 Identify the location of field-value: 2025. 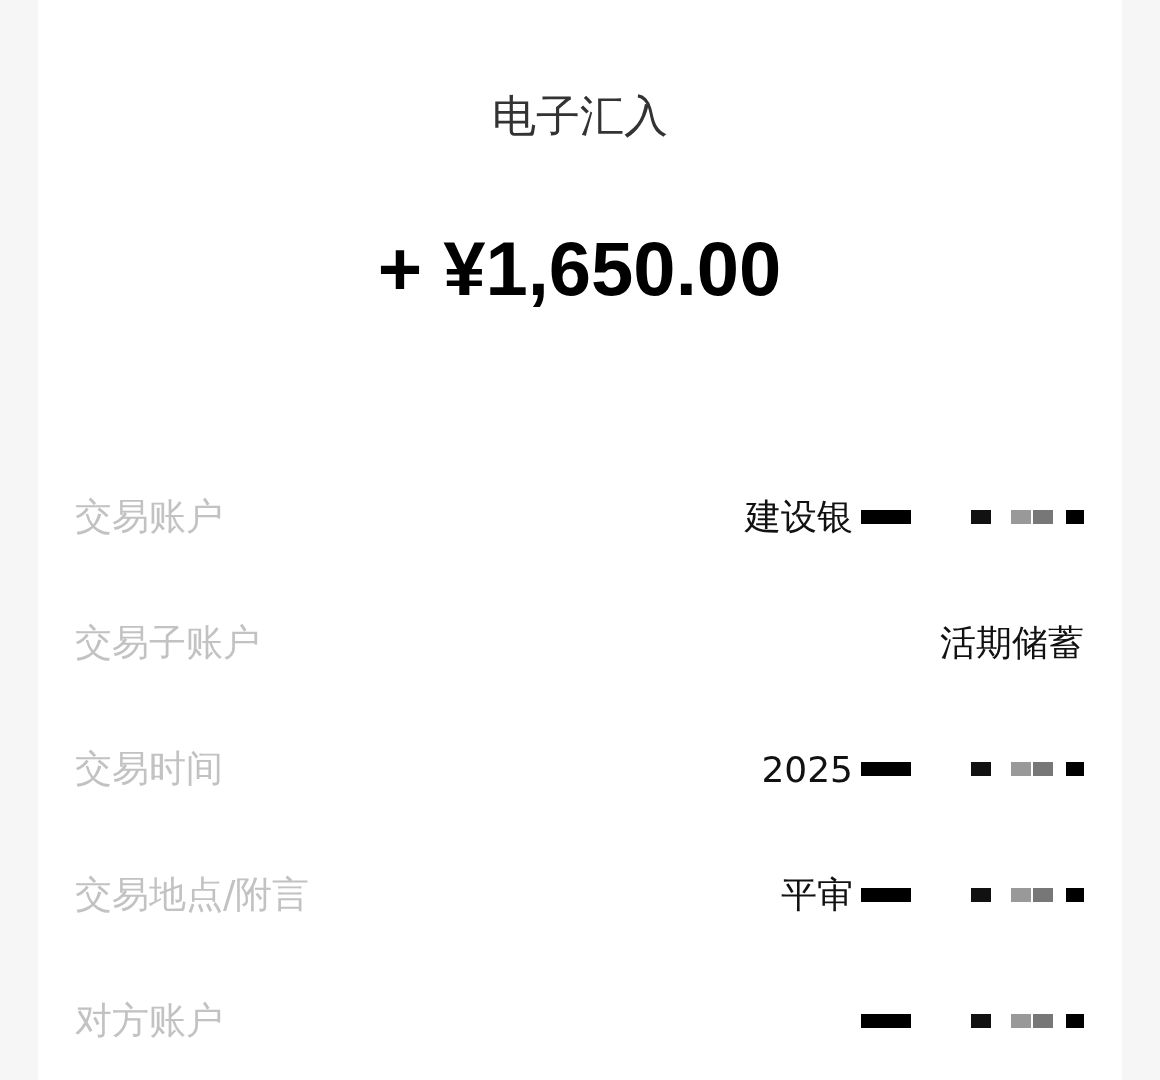
(807, 769).